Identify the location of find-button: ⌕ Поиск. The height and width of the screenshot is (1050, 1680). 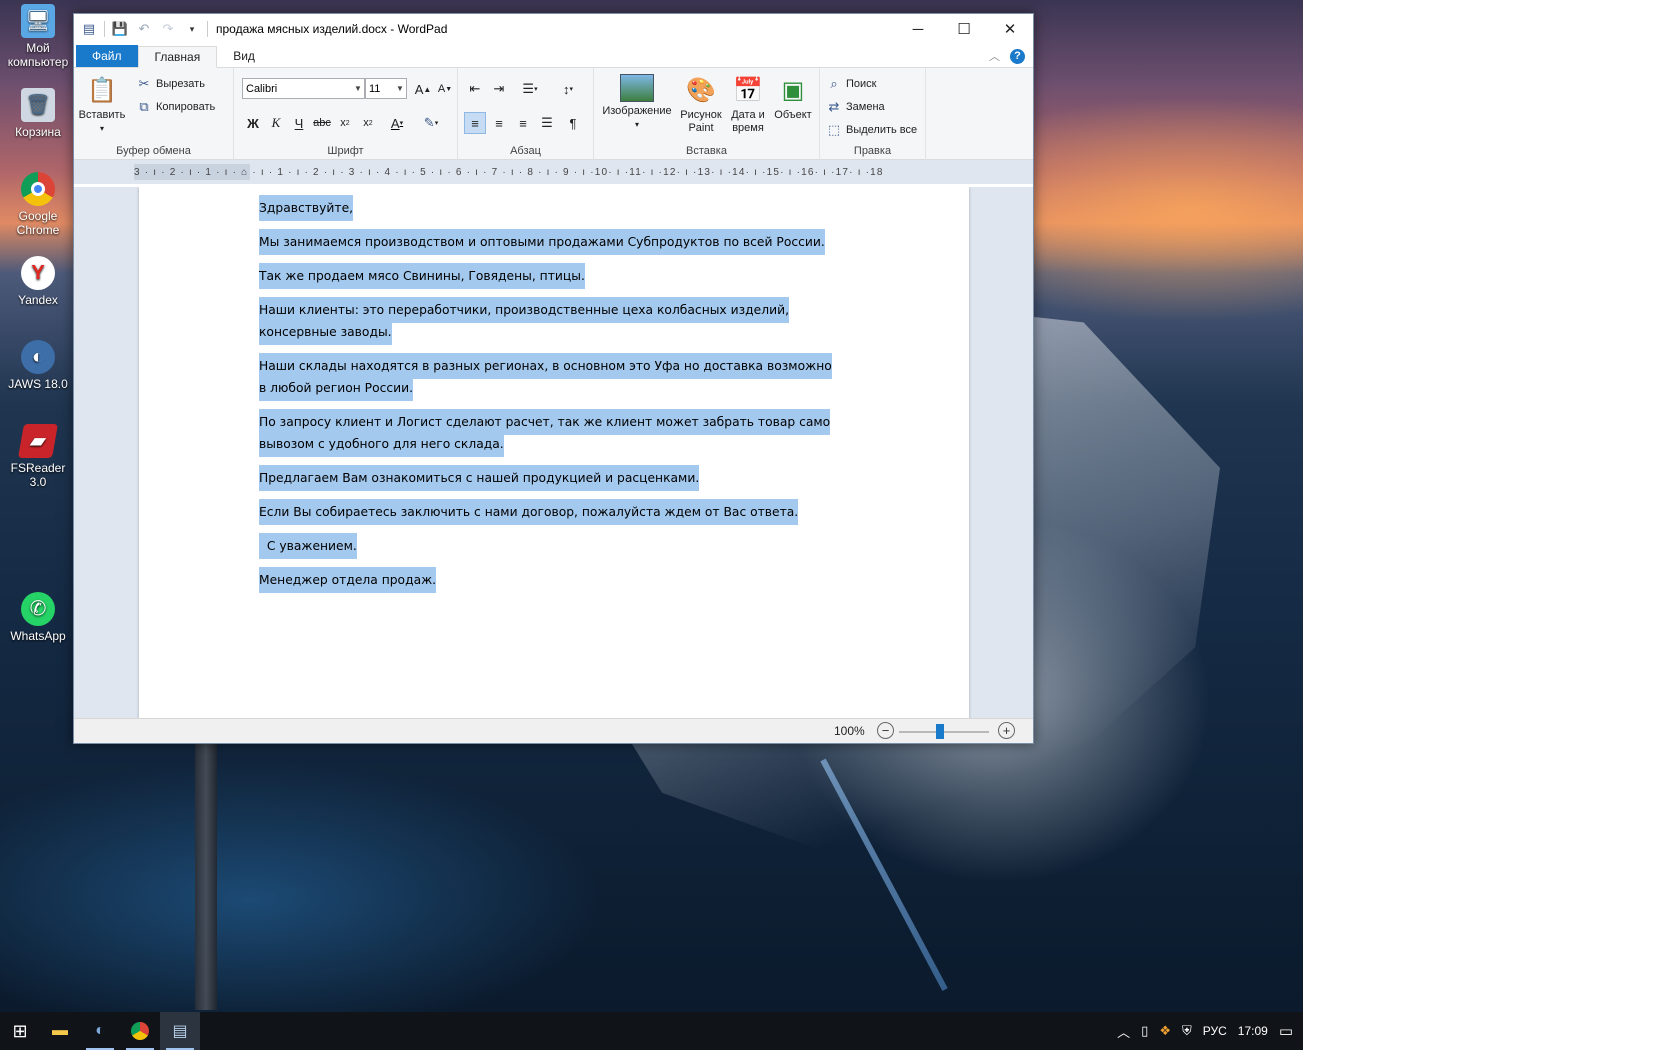
(851, 84).